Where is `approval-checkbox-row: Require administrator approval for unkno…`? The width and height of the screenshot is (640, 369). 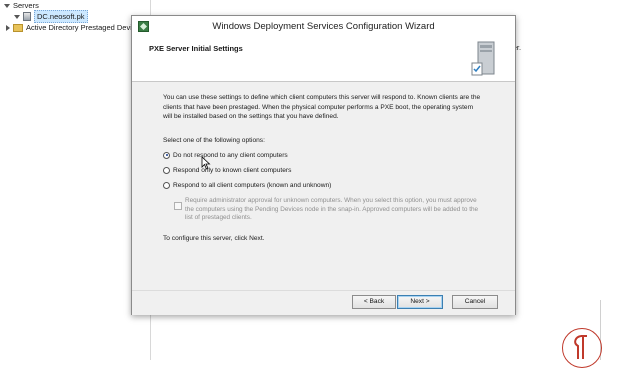
approval-checkbox-row: Require administrator approval for unkno… is located at coordinates (329, 210).